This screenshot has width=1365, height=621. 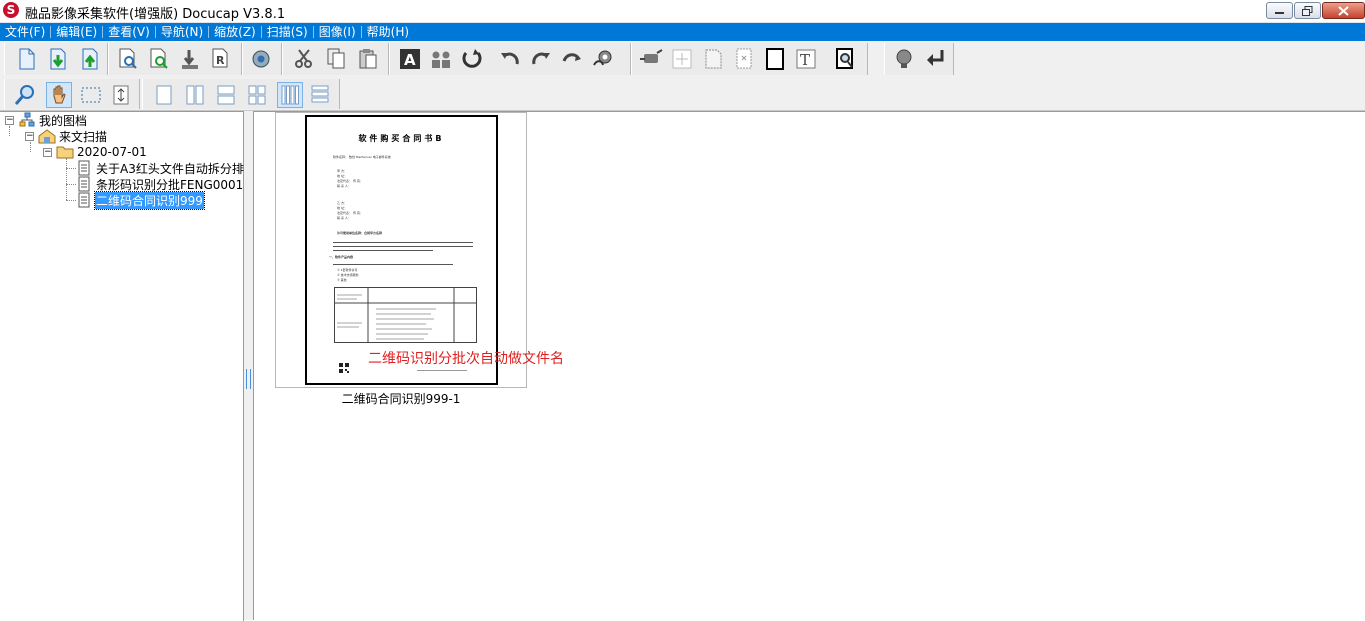 I want to click on tree-node-doc-selected: 二维码合同识别999, so click(x=141, y=200).